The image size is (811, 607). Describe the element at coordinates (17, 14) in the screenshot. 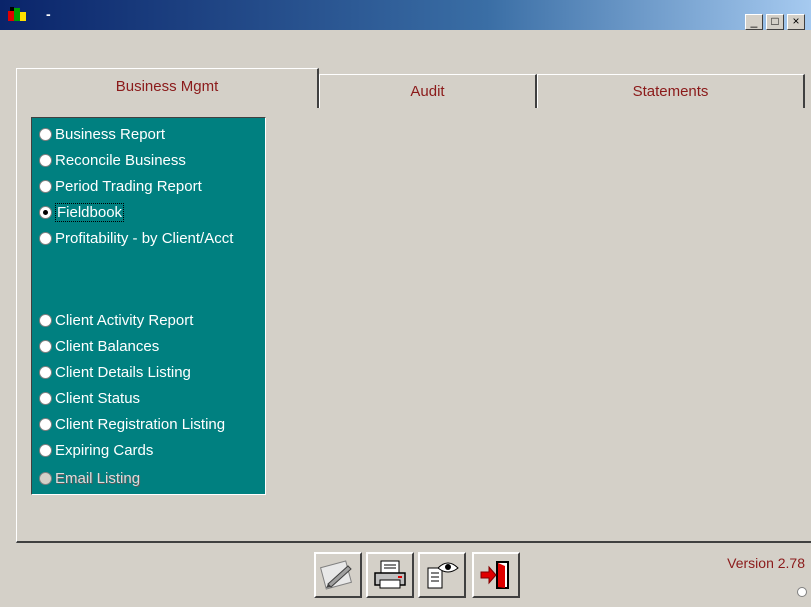

I see `app-icon` at that location.